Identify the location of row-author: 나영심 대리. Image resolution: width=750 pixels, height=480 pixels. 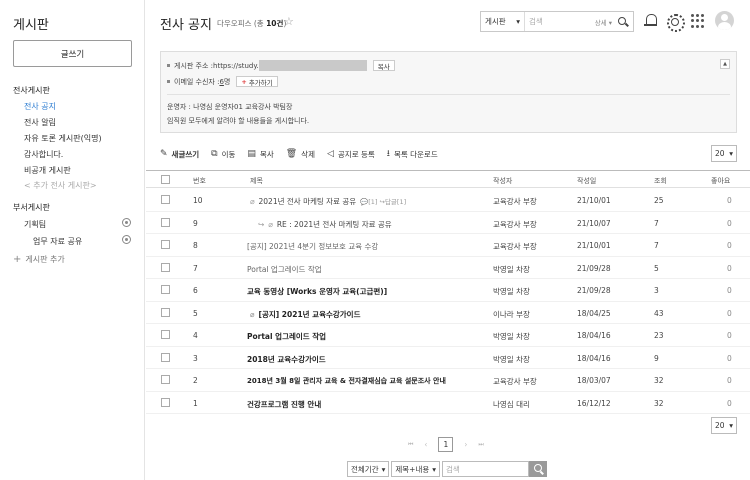
(511, 404).